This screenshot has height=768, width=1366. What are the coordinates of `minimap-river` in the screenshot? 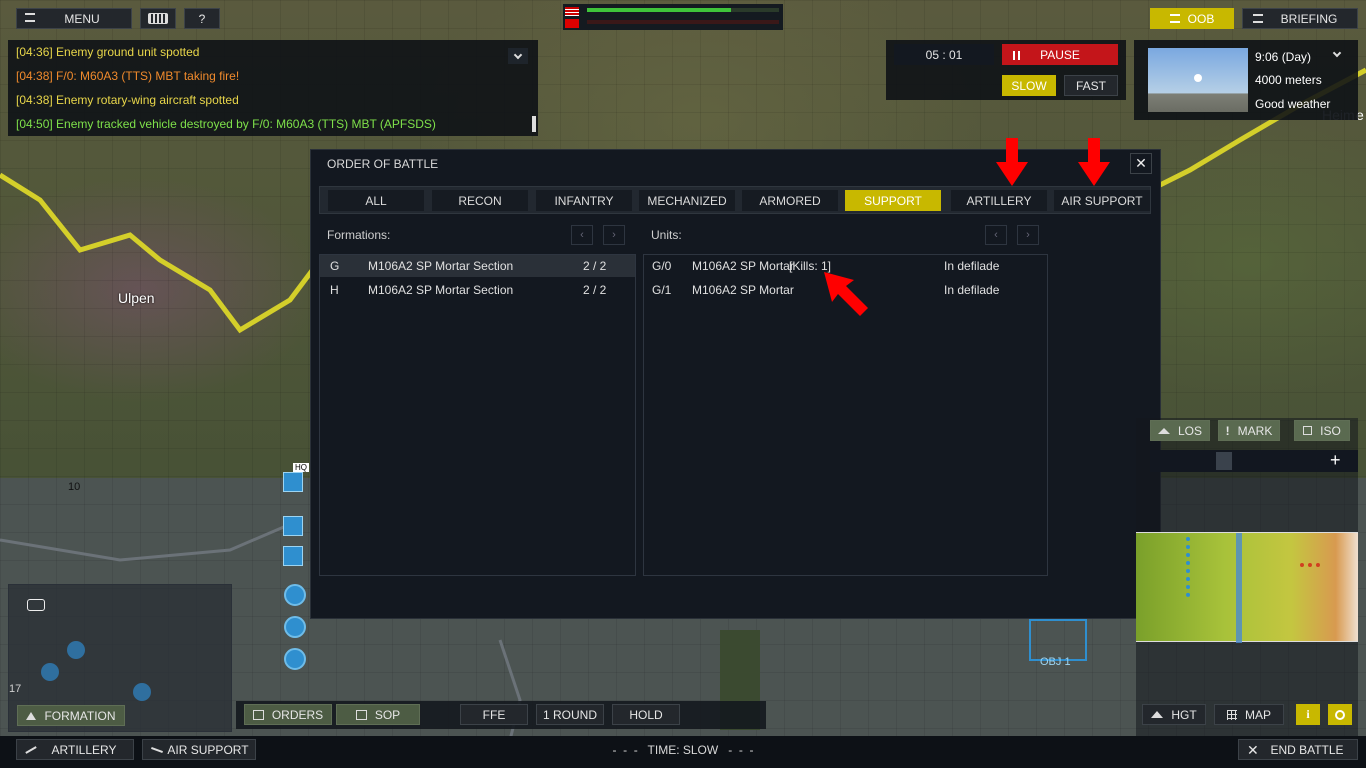 It's located at (1239, 588).